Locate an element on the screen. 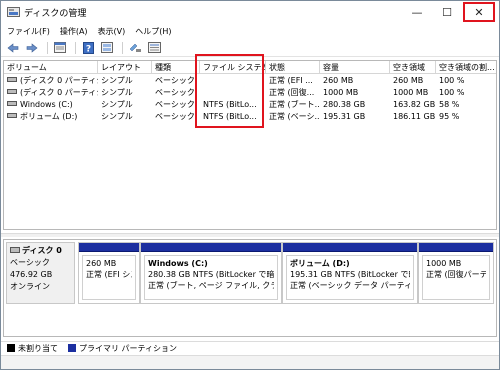 Image resolution: width=500 pixels, height=370 pixels. close-button-highlight is located at coordinates (479, 12).